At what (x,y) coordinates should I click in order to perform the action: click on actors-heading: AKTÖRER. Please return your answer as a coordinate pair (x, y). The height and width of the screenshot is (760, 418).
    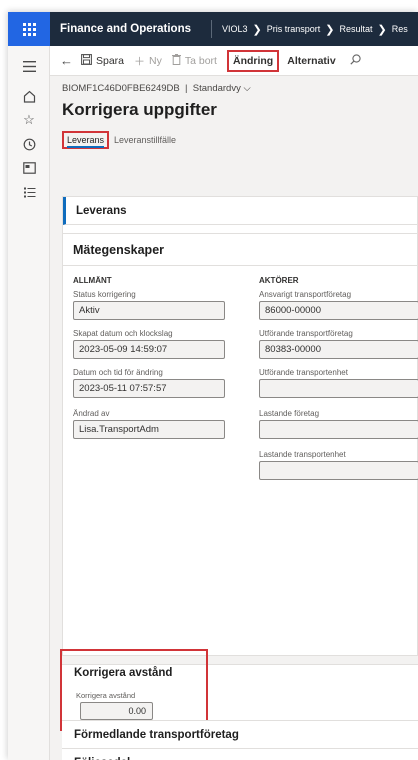
    Looking at the image, I should click on (279, 280).